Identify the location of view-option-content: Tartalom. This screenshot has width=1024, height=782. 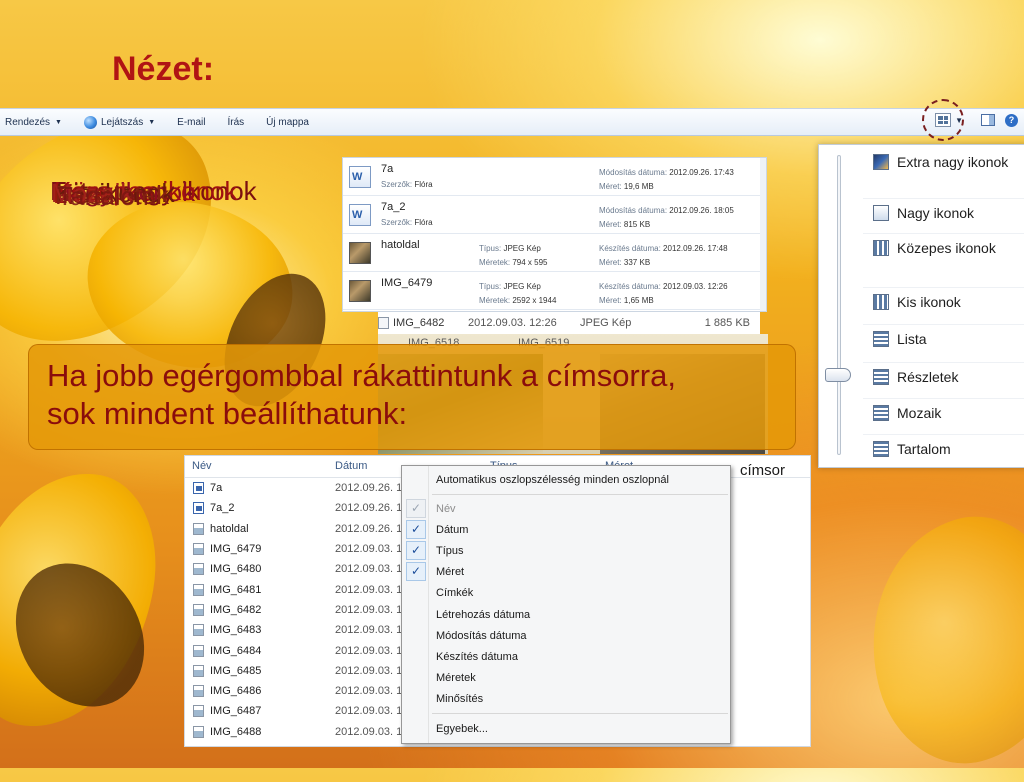
(943, 448).